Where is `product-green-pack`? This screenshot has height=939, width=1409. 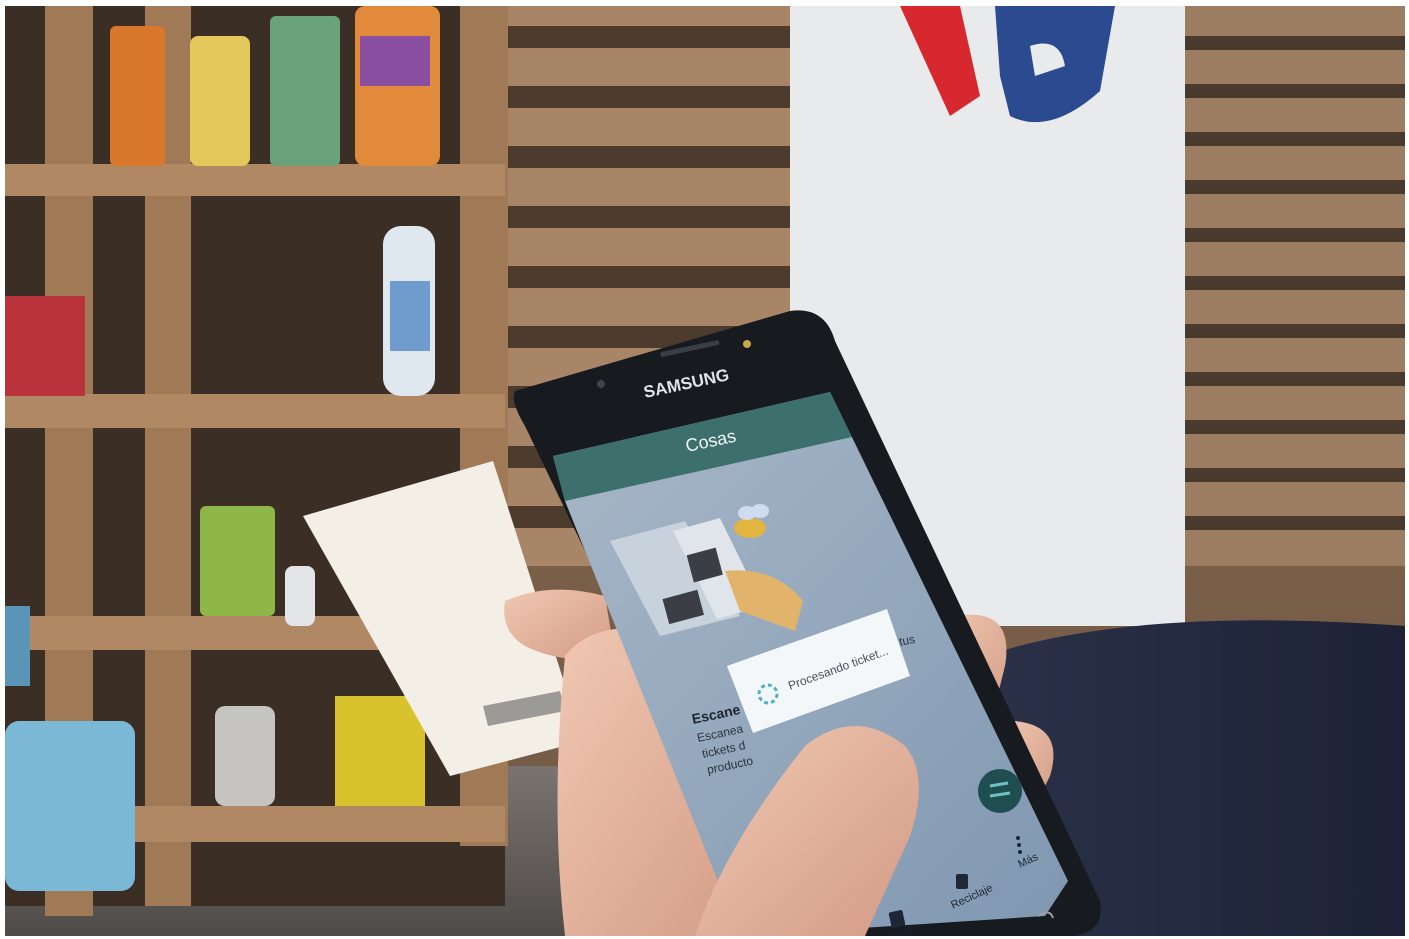
product-green-pack is located at coordinates (237, 561).